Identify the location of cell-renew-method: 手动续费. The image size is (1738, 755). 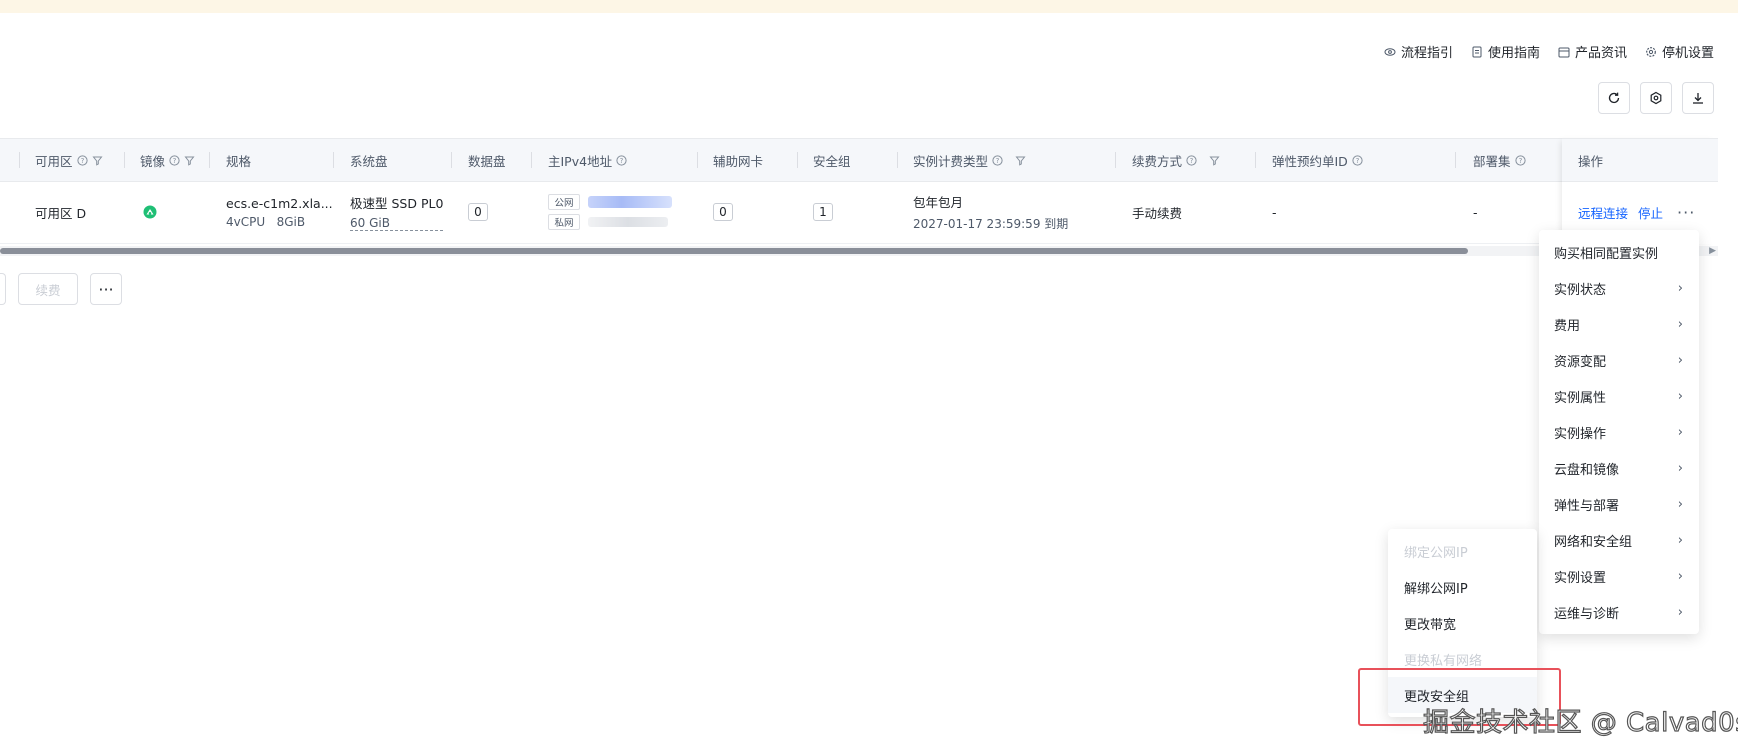
(1157, 212).